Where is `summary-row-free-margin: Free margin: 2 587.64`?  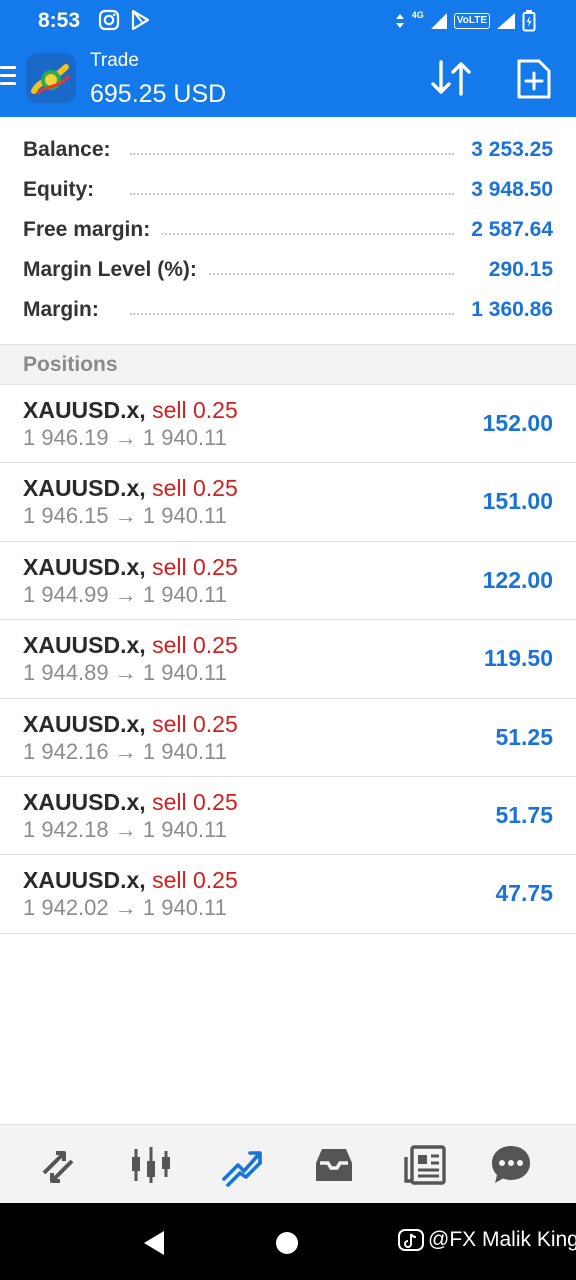 summary-row-free-margin: Free margin: 2 587.64 is located at coordinates (288, 230).